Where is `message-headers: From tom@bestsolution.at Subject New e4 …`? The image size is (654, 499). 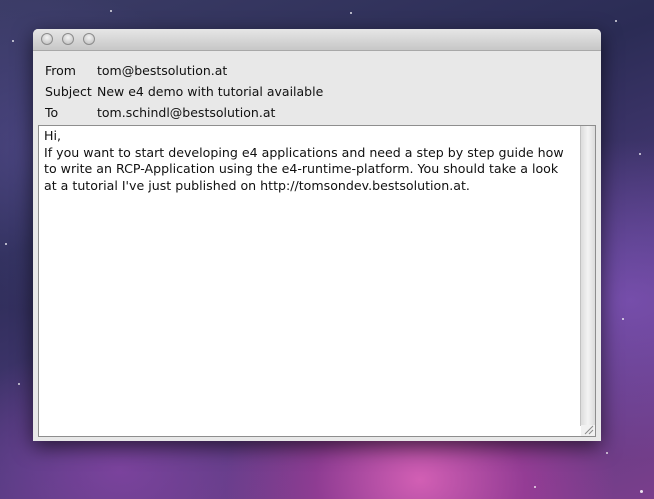 message-headers: From tom@bestsolution.at Subject New e4 … is located at coordinates (317, 87).